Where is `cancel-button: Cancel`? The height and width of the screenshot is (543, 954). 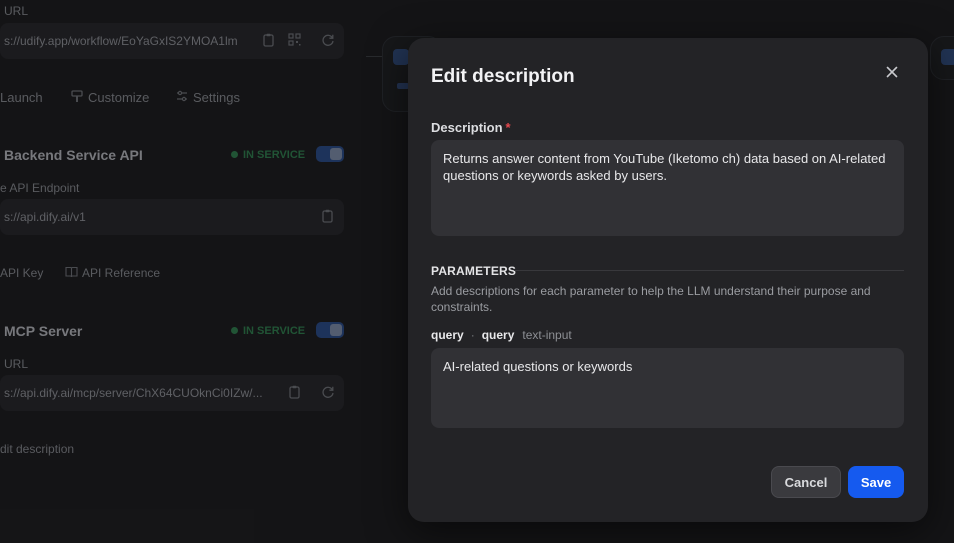 cancel-button: Cancel is located at coordinates (806, 482).